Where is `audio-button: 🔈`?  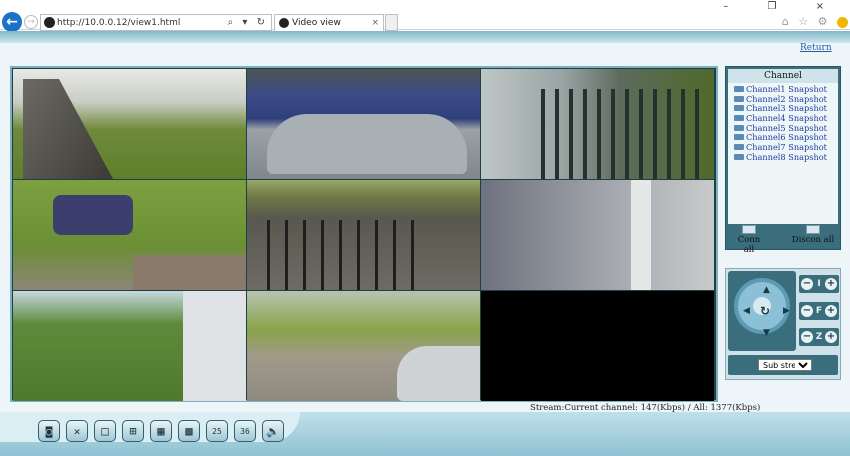 audio-button: 🔈 is located at coordinates (273, 431).